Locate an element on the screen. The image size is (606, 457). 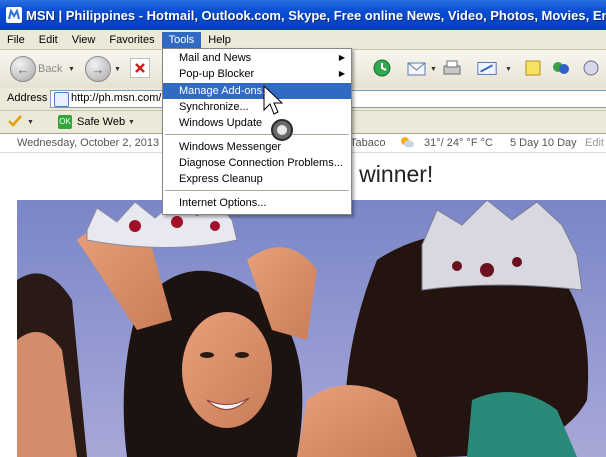
menu-file: File is located at coordinates (16, 40).